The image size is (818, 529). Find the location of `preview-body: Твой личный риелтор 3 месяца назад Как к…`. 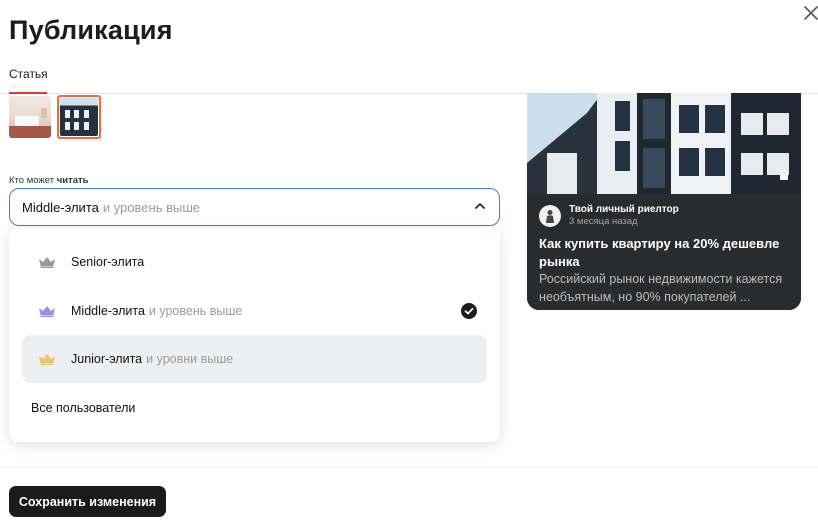

preview-body: Твой личный риелтор 3 месяца назад Как к… is located at coordinates (664, 252).